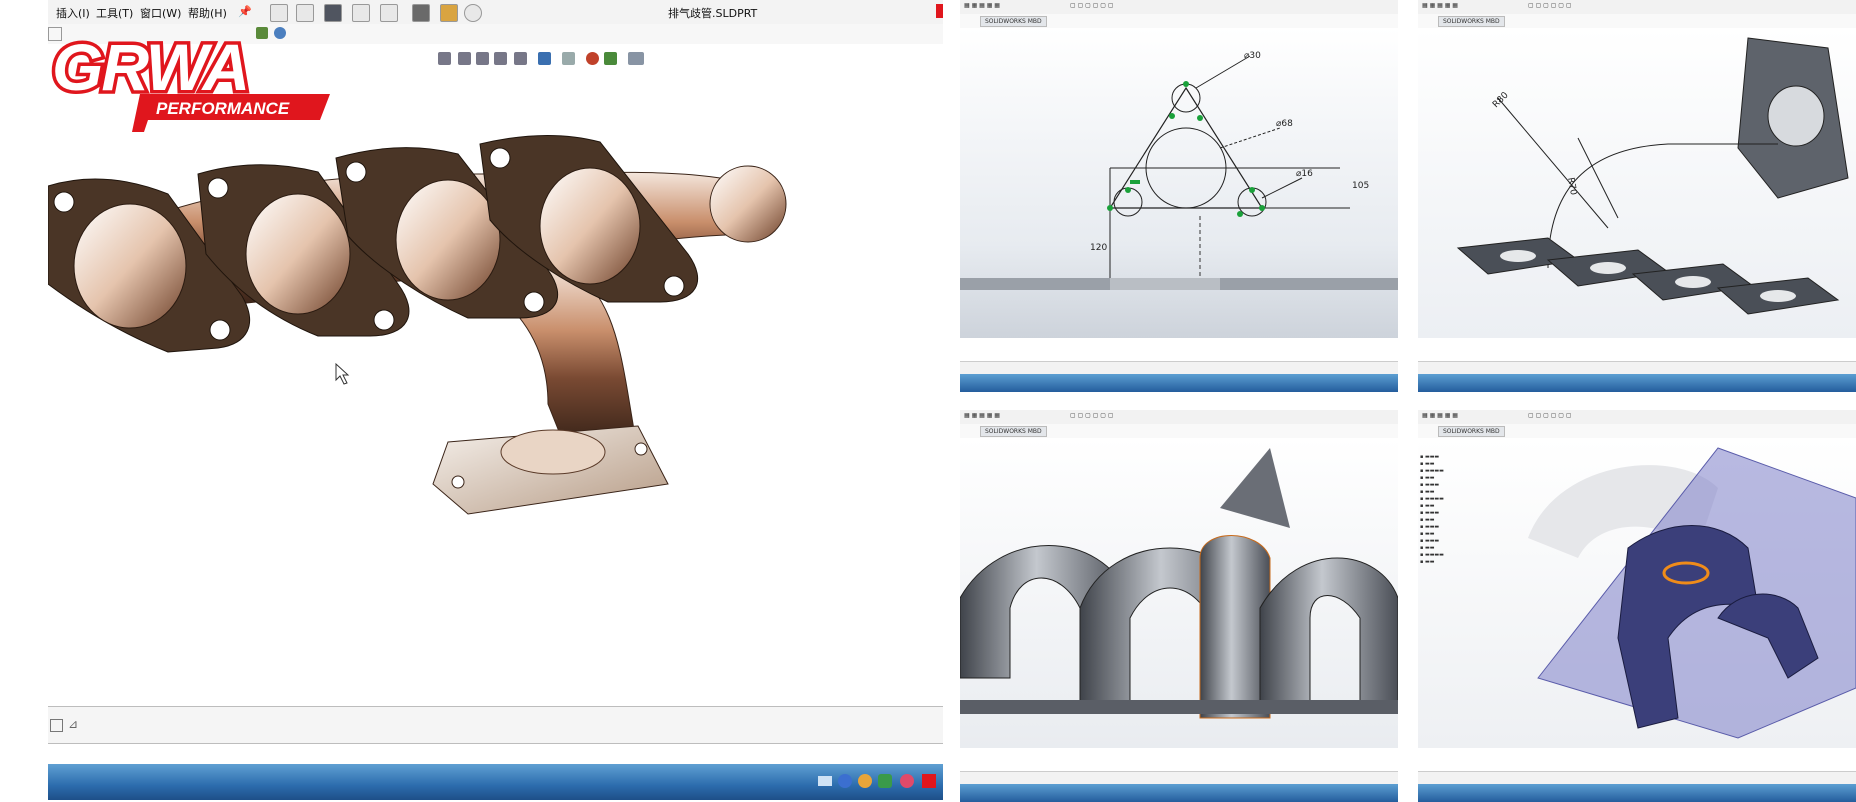 Image resolution: width=1856 pixels, height=802 pixels. I want to click on tray-help-icon, so click(845, 781).